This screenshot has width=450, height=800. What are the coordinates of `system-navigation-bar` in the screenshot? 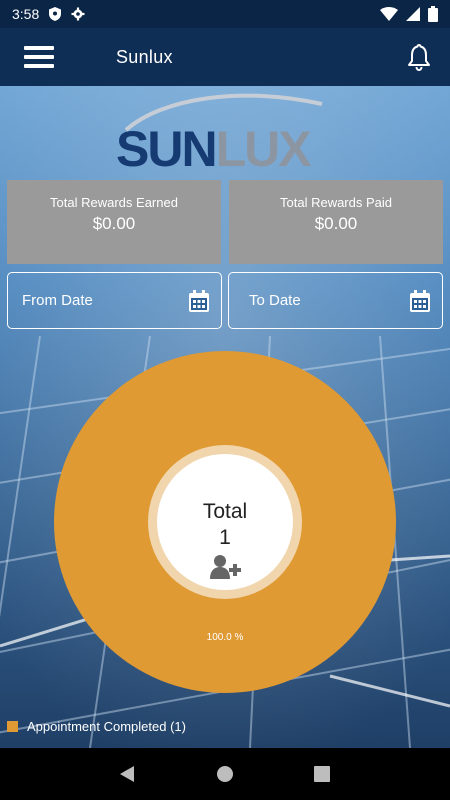 It's located at (225, 774).